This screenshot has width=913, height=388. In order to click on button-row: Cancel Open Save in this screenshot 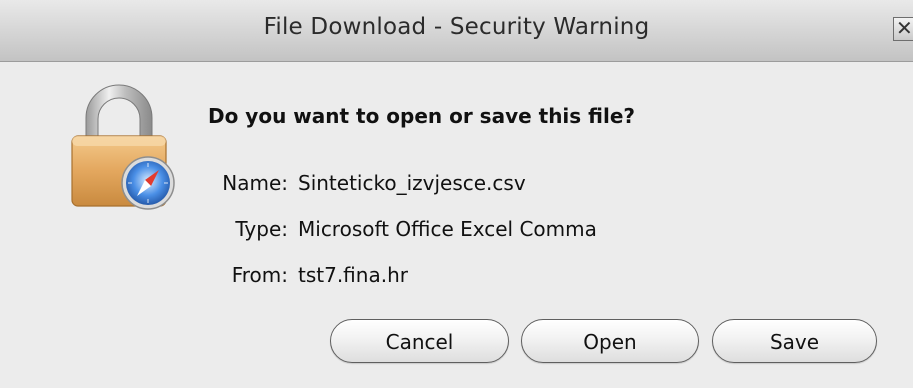, I will do `click(456, 342)`.